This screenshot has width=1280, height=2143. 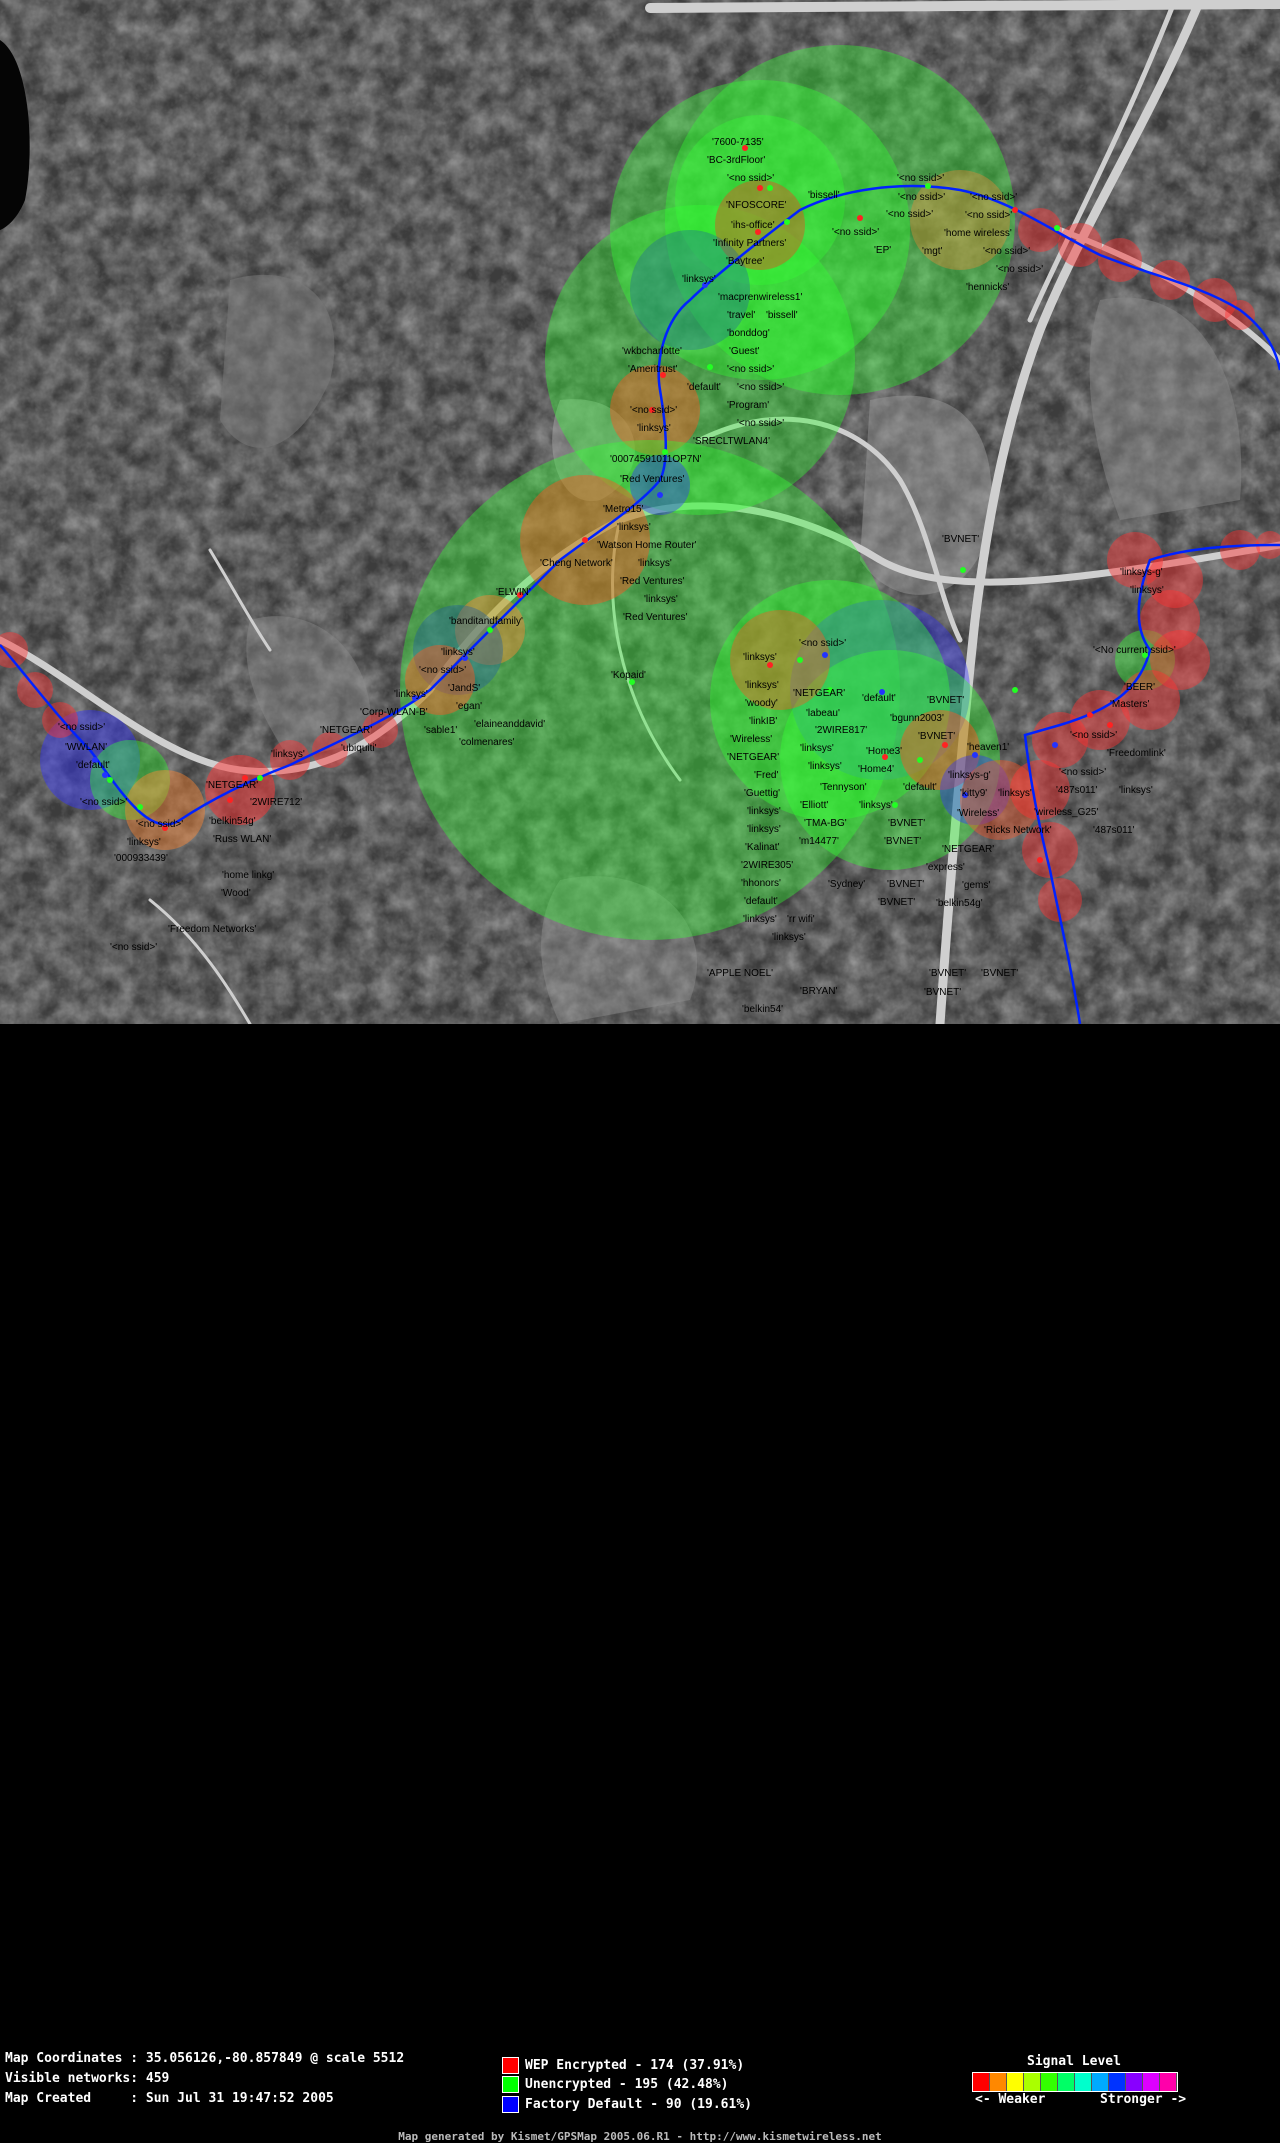 I want to click on ssid-label: 'bgunn2003', so click(x=917, y=718).